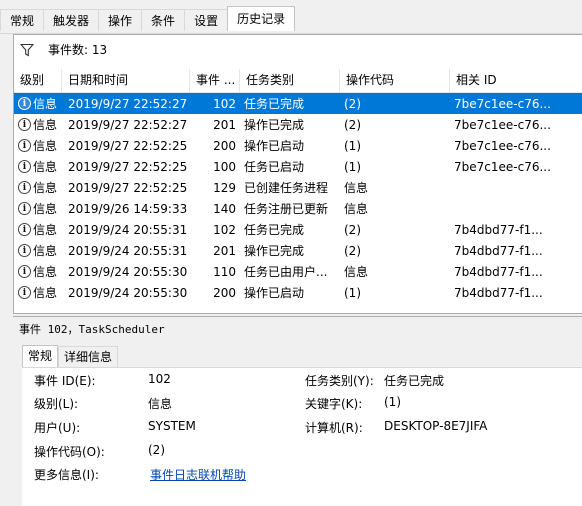  I want to click on tab-triggers: 触发器, so click(71, 20).